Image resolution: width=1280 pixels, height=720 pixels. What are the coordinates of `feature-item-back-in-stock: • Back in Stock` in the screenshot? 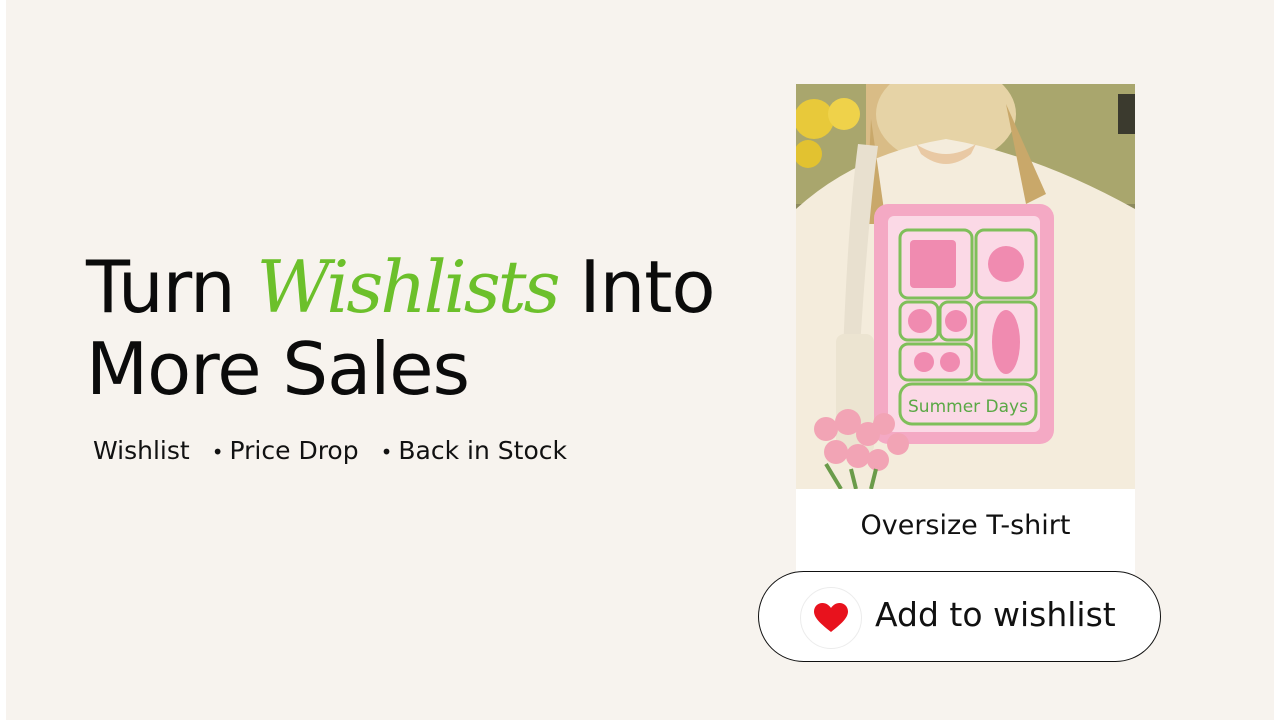 It's located at (474, 450).